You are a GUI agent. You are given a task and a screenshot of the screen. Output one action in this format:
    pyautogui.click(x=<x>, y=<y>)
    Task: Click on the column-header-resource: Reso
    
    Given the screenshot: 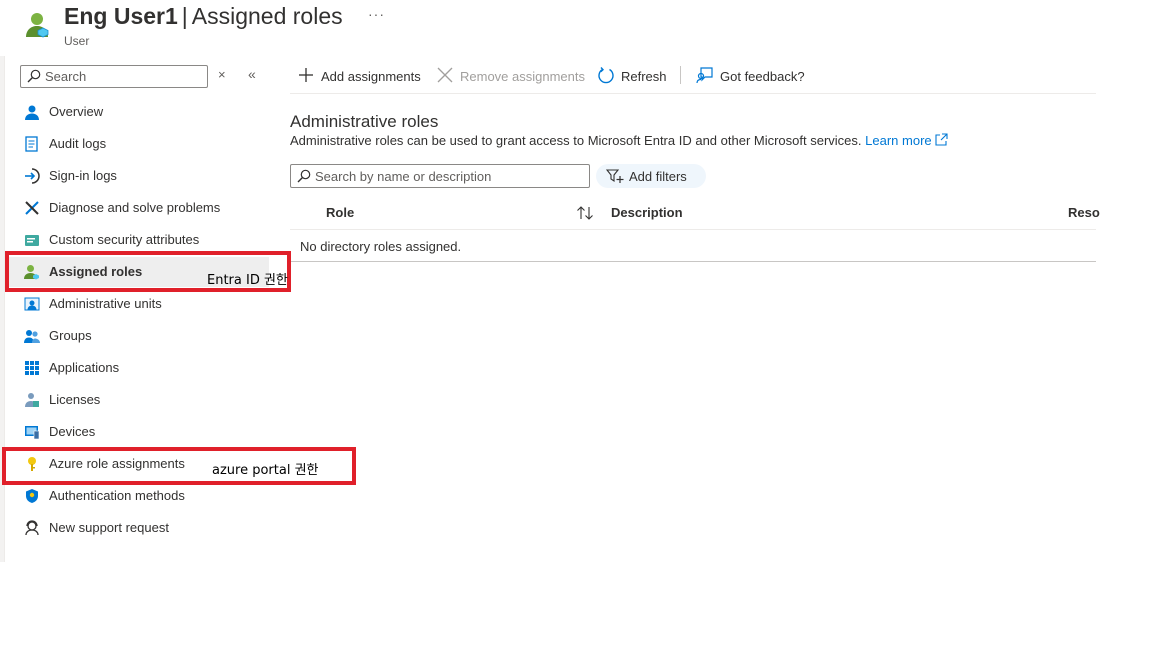 What is the action you would take?
    pyautogui.click(x=1084, y=212)
    